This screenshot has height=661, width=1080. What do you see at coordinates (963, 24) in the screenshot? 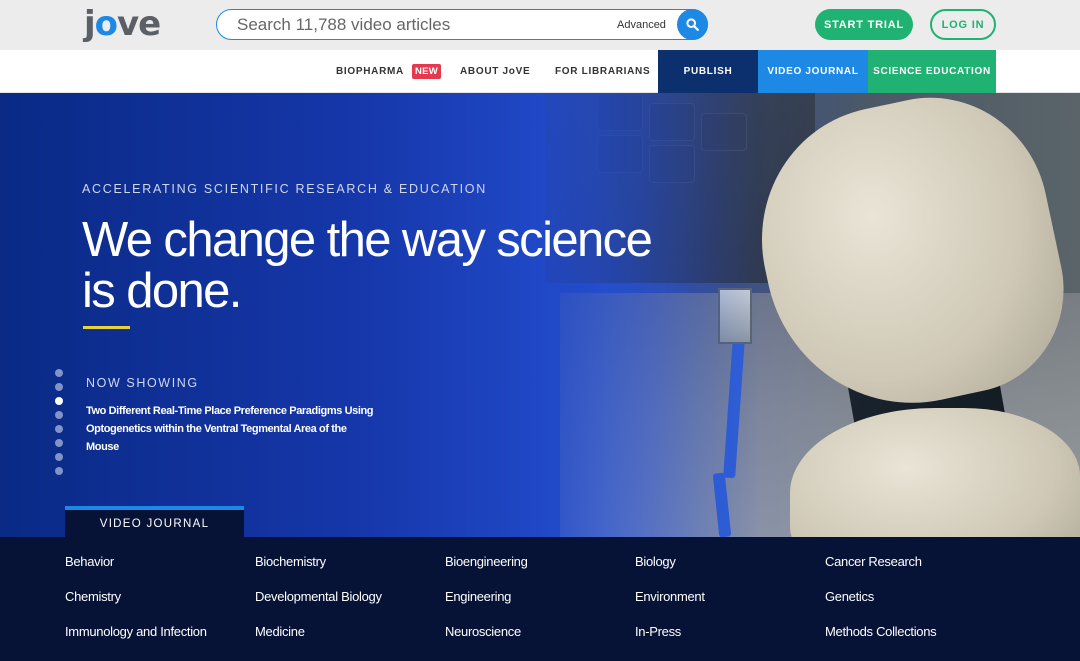
I see `login-button: LOG IN` at bounding box center [963, 24].